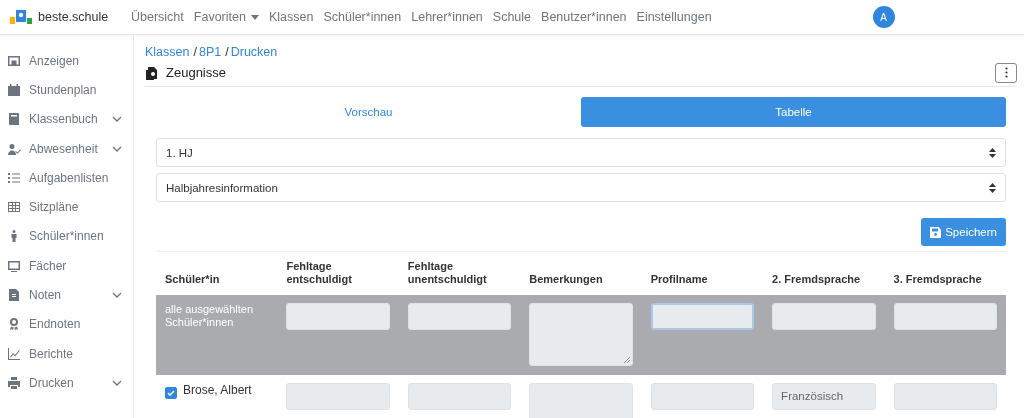 The width and height of the screenshot is (1024, 418). I want to click on select-field: Halbjahresinformation, so click(581, 187).